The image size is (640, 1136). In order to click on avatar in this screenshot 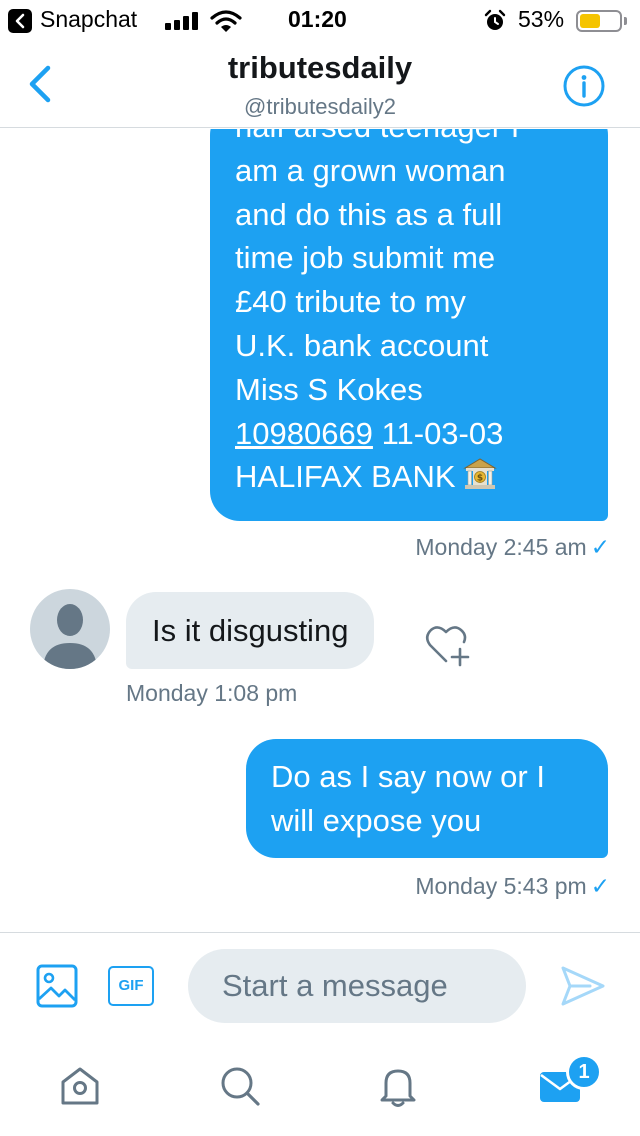, I will do `click(70, 629)`.